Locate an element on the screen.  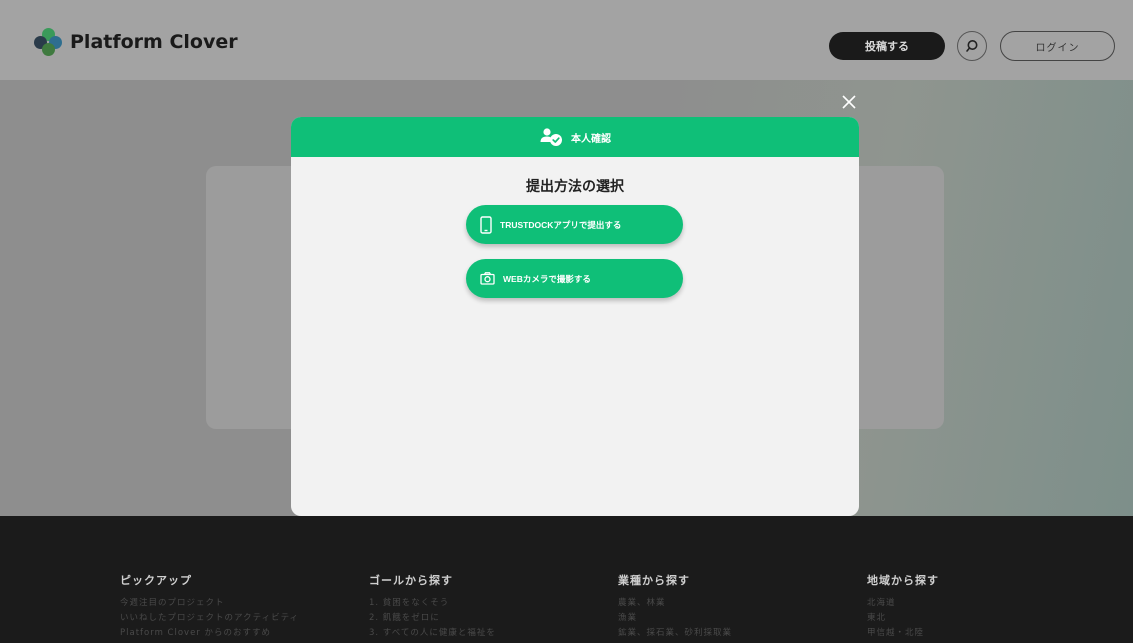
footer-column-regions: 地域から探す 北海道 東北 甲信越・北陸 is located at coordinates (903, 606).